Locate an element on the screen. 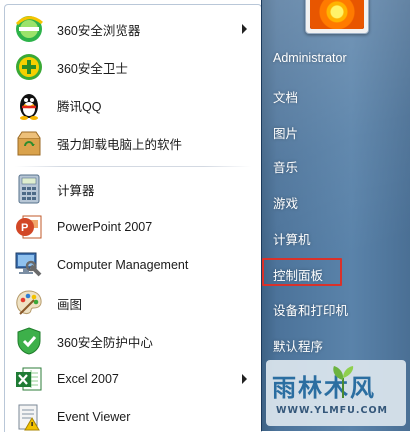  menu-item-computer: 计算机 is located at coordinates (292, 238).